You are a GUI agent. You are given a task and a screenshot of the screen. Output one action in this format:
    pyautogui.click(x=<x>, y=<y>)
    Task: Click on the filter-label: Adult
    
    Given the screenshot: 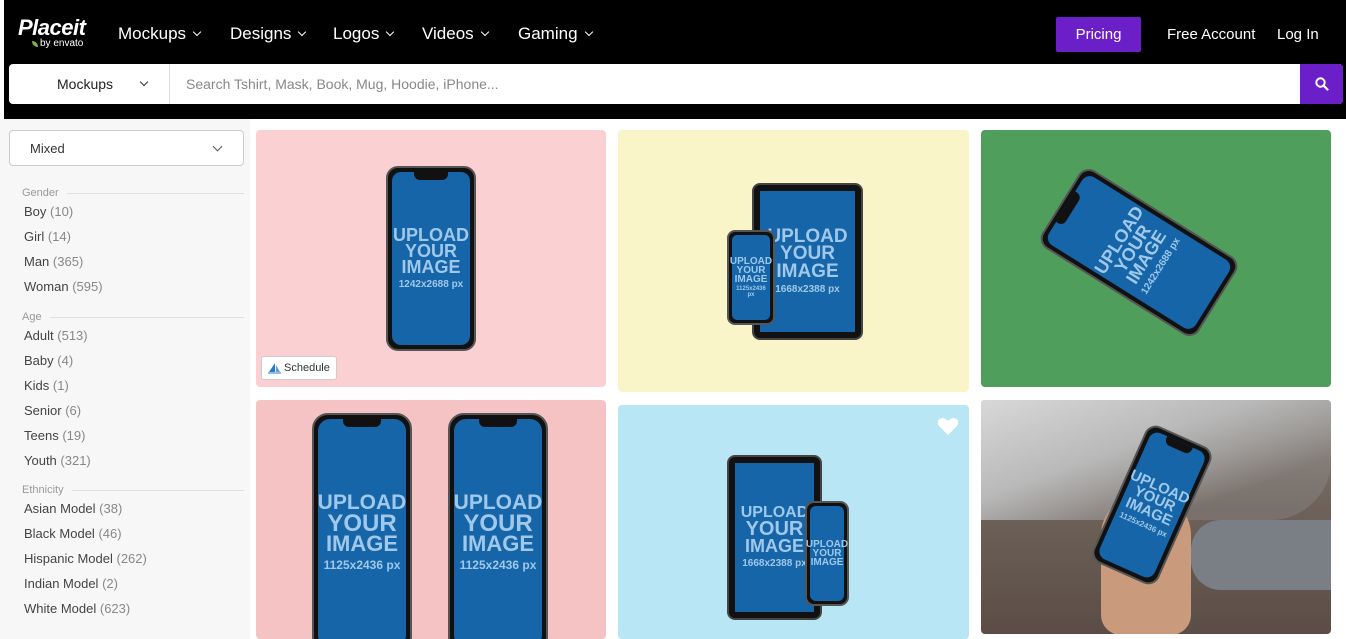 What is the action you would take?
    pyautogui.click(x=39, y=335)
    